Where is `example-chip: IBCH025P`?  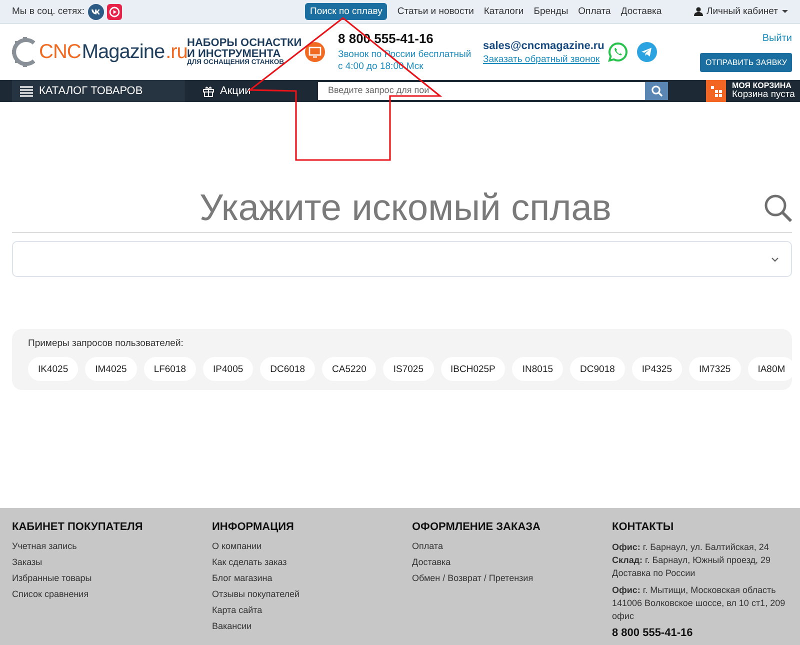 example-chip: IBCH025P is located at coordinates (473, 369).